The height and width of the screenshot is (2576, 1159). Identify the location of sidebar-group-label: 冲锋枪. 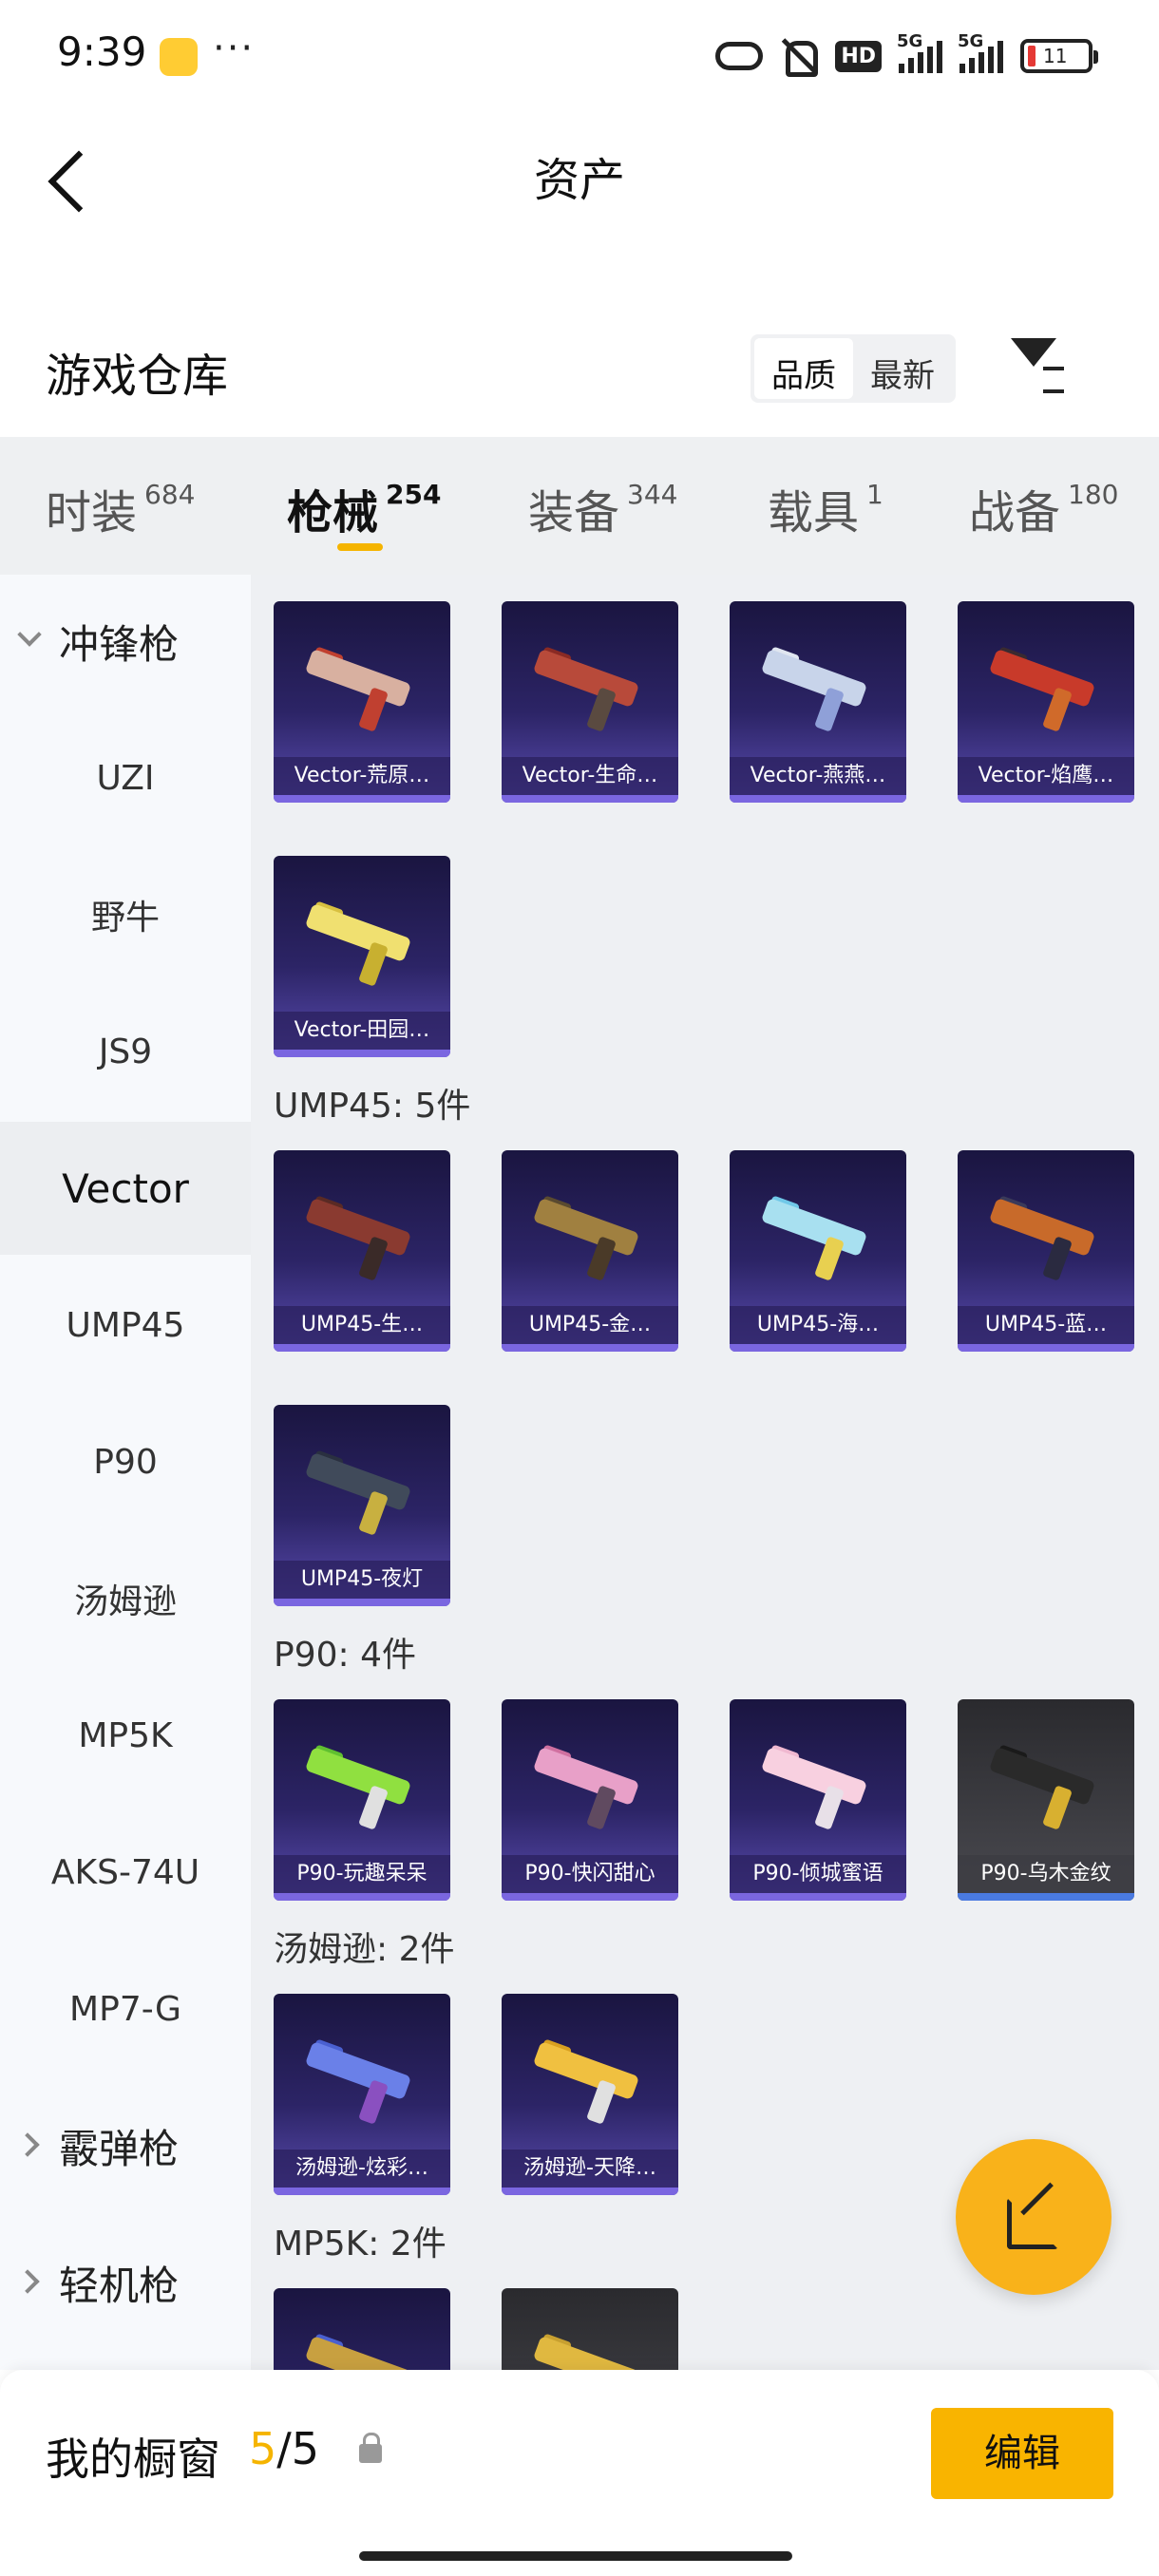
(119, 644).